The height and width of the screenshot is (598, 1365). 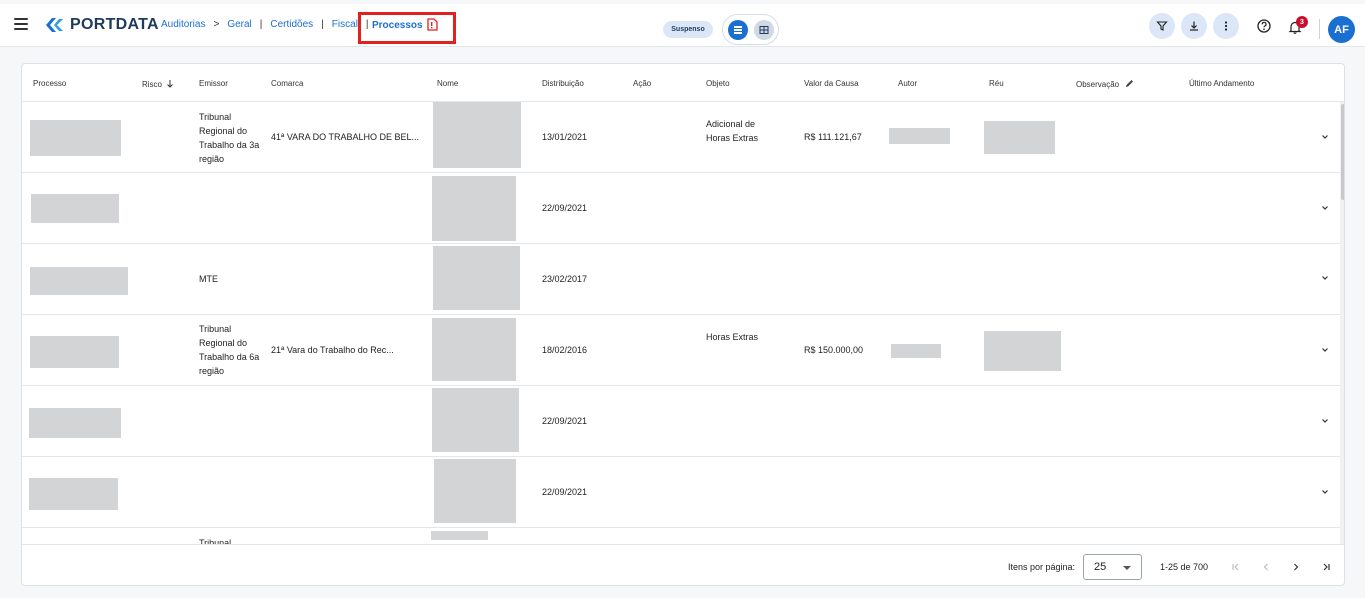 What do you see at coordinates (216, 24) in the screenshot?
I see `breadcrumb-arrow: >` at bounding box center [216, 24].